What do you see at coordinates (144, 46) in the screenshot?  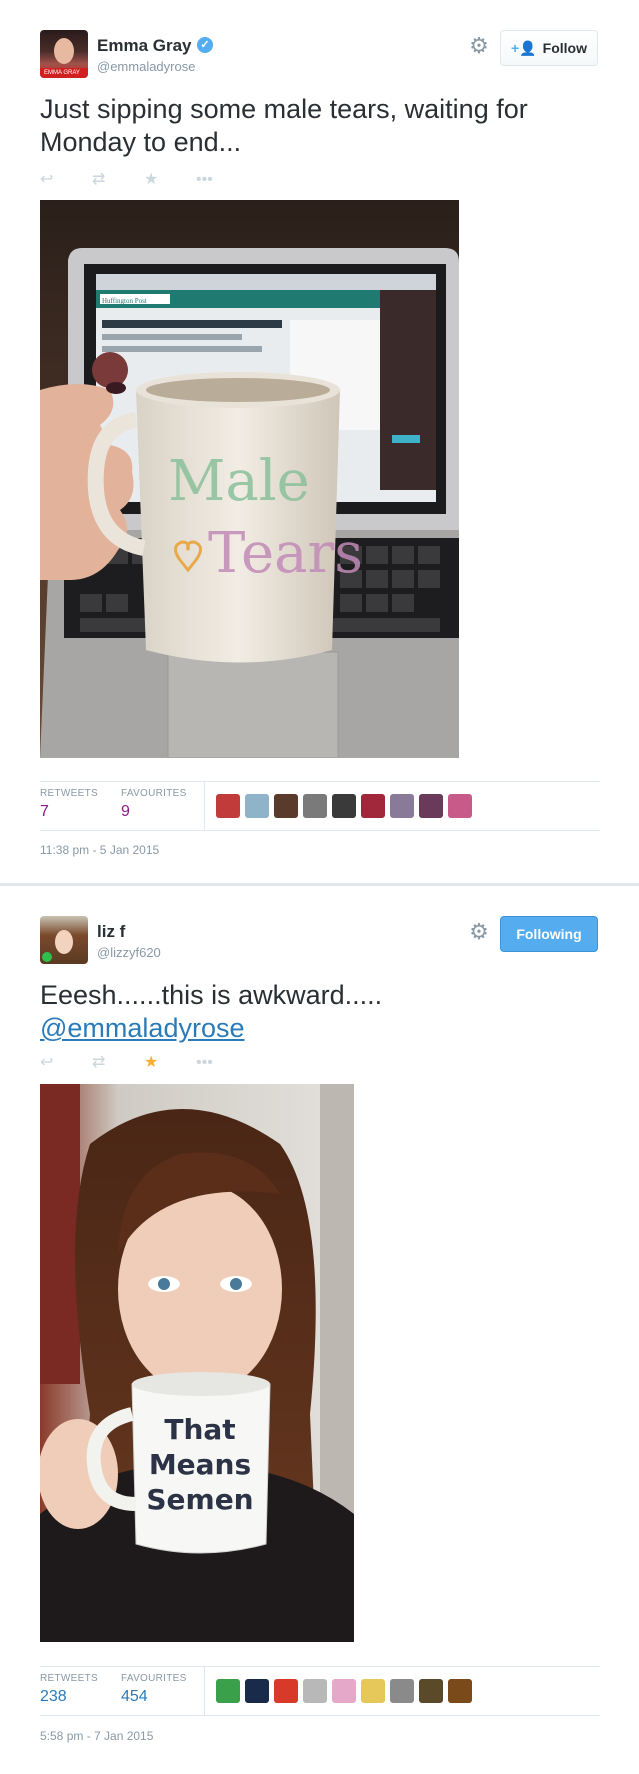 I see `user-name: Emma Gray` at bounding box center [144, 46].